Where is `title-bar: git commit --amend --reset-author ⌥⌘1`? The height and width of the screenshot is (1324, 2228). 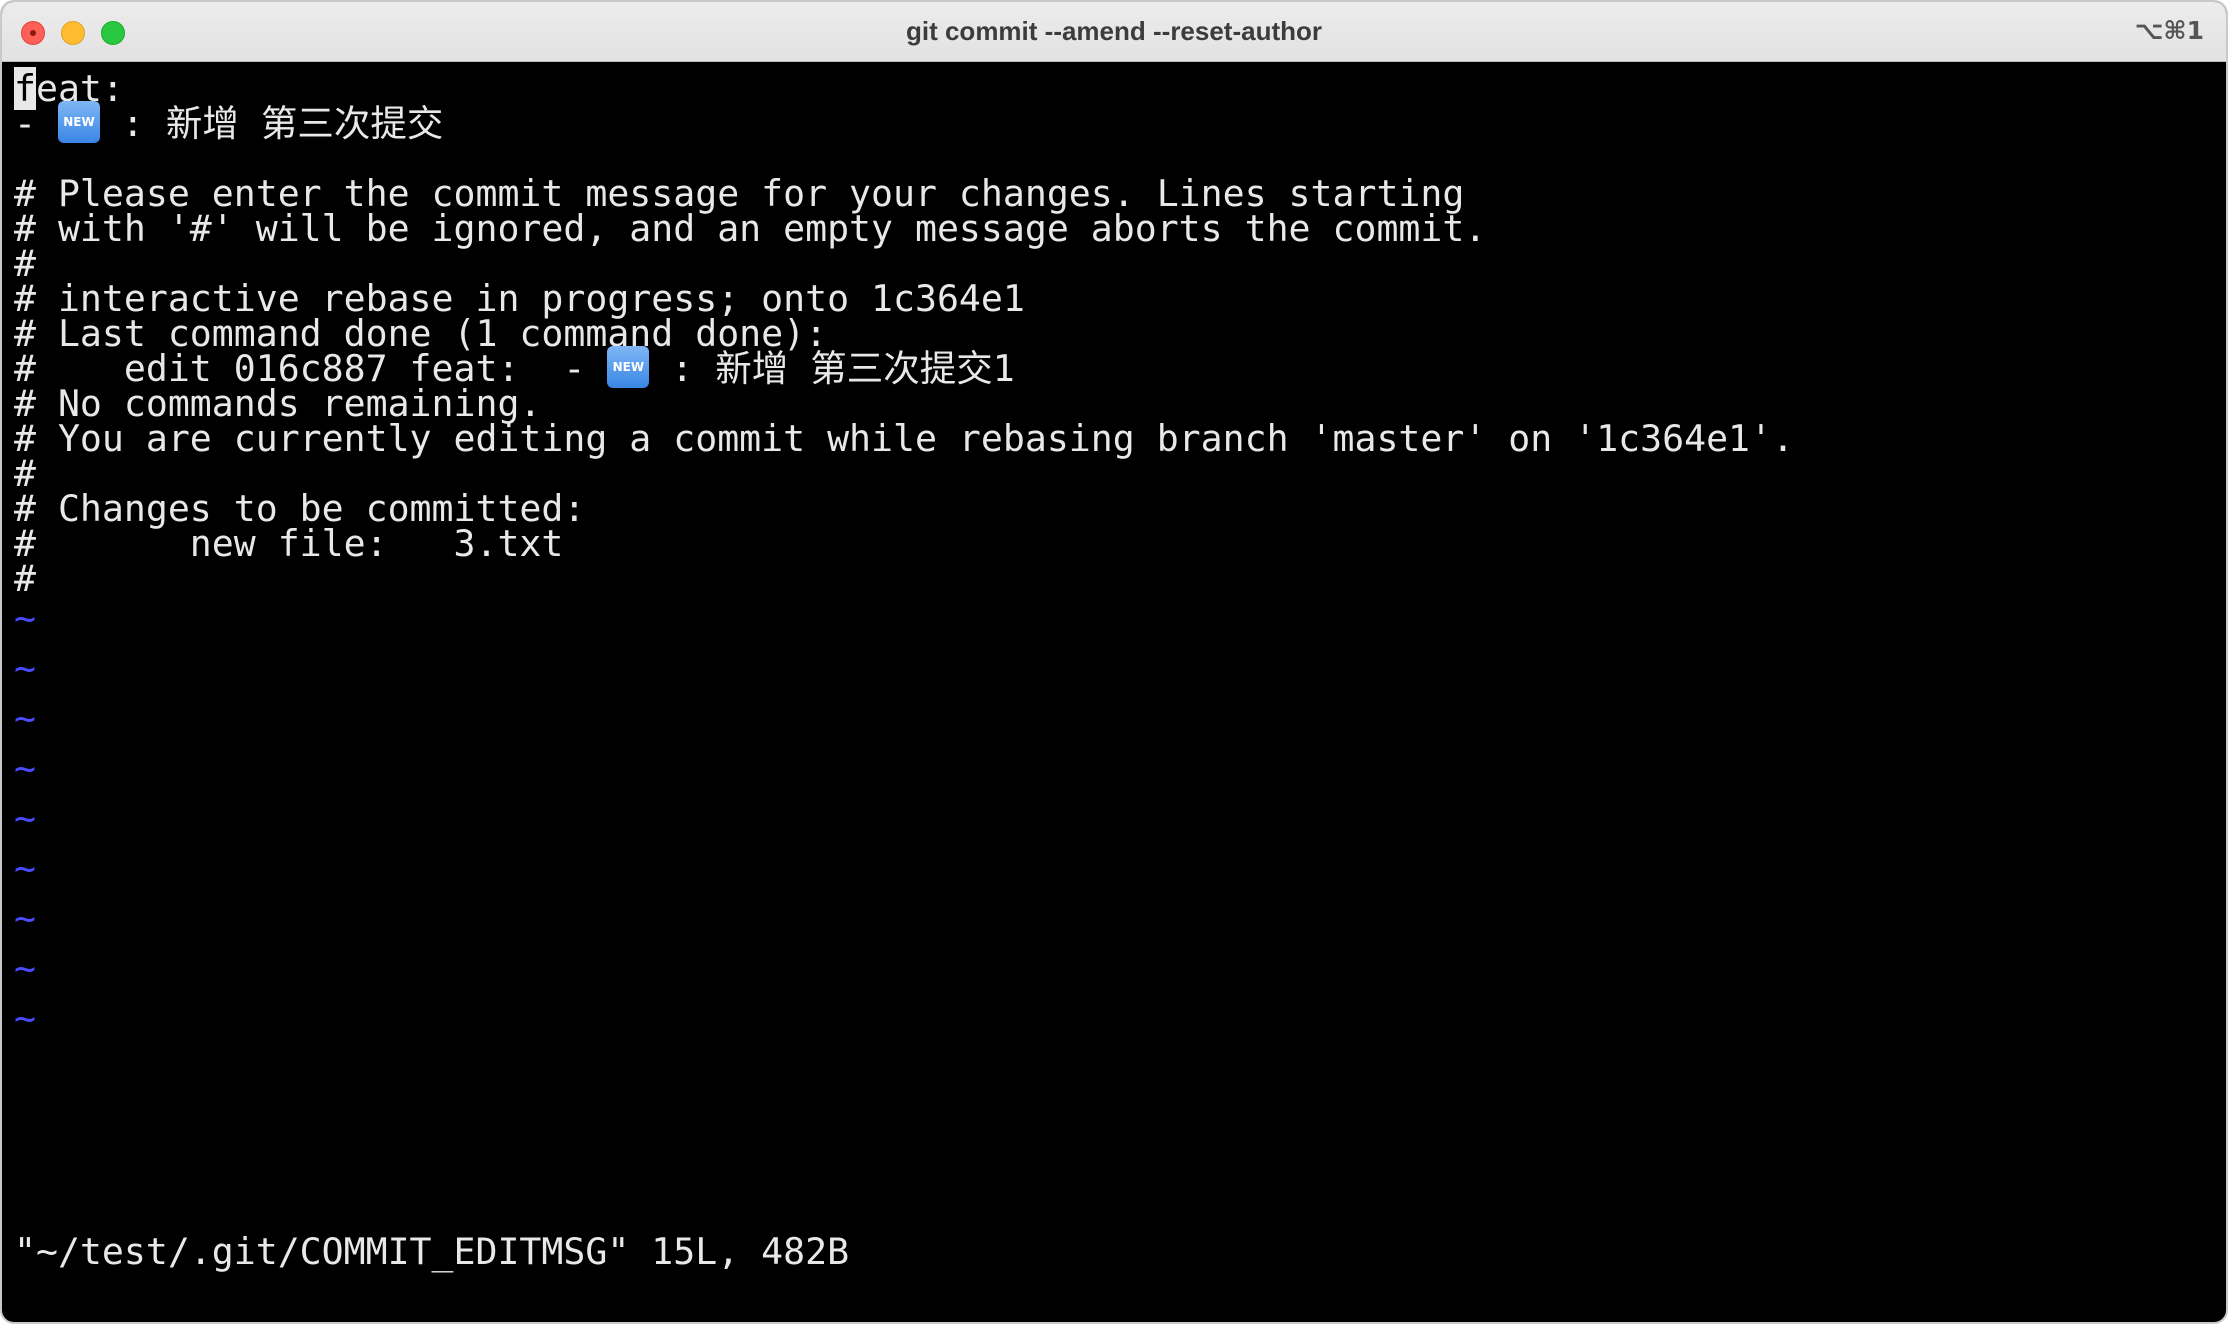 title-bar: git commit --amend --reset-author ⌥⌘1 is located at coordinates (1114, 32).